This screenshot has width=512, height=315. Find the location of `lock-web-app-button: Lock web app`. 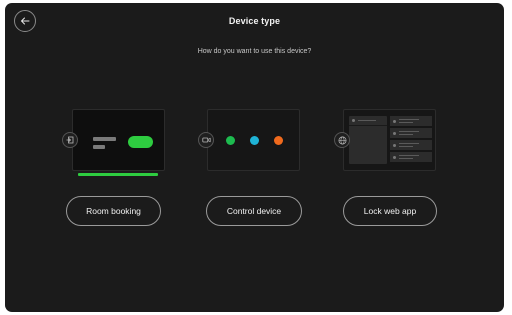

lock-web-app-button: Lock web app is located at coordinates (390, 211).